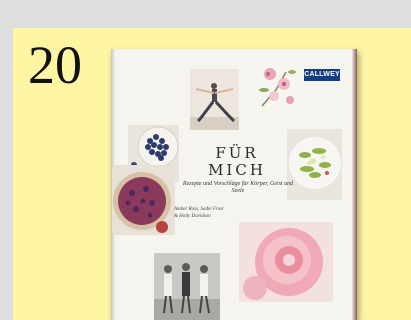 The width and height of the screenshot is (411, 320). Describe the element at coordinates (214, 99) in the screenshot. I see `yoga-photo` at that location.